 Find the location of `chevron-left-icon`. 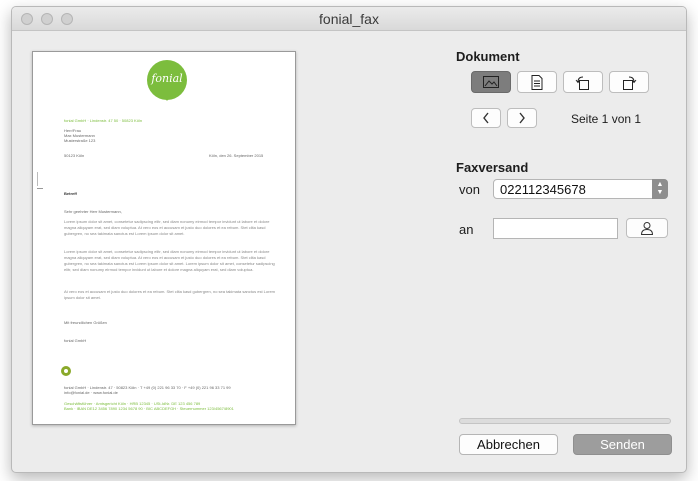

chevron-left-icon is located at coordinates (486, 118).